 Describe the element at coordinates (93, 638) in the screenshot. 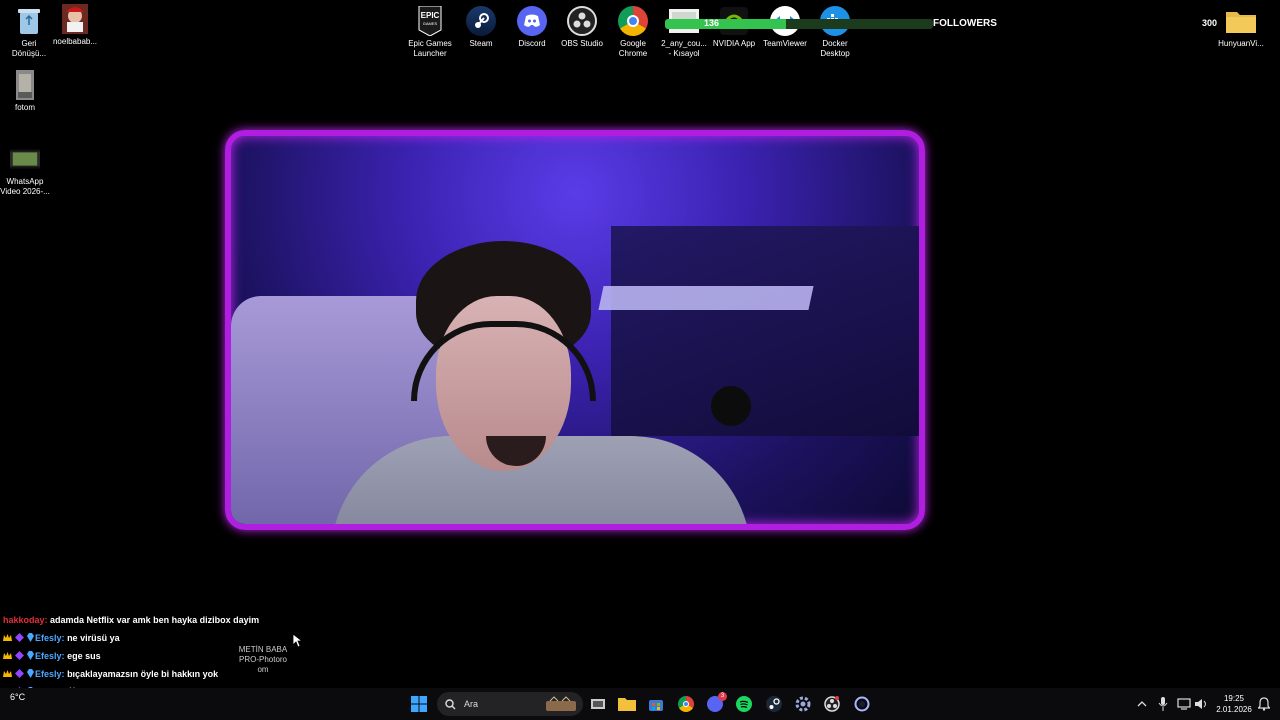

I see `chat-text: ne virüsü ya` at that location.